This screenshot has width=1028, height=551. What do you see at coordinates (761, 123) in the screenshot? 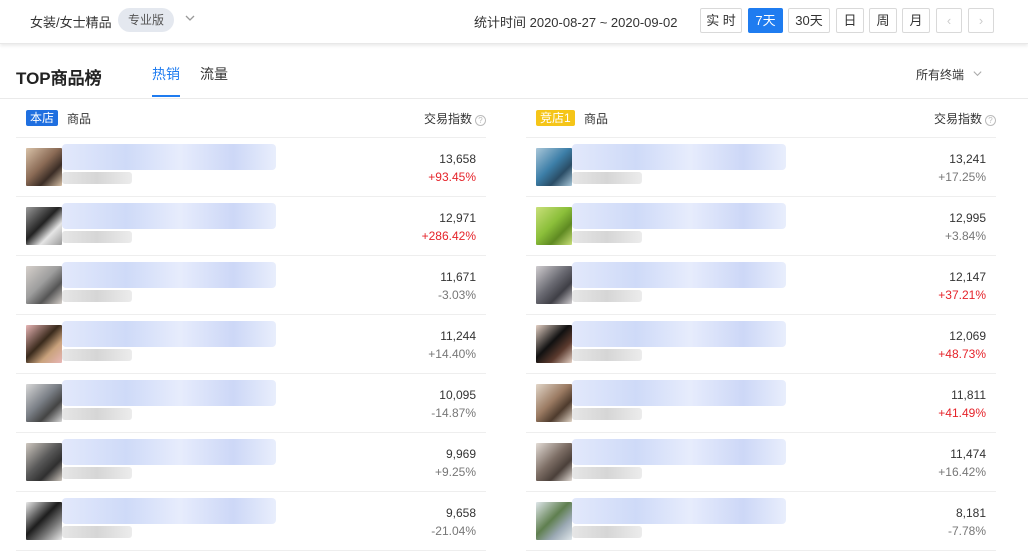
I see `rival-store-header: 竞店1 商品 交易指数?` at bounding box center [761, 123].